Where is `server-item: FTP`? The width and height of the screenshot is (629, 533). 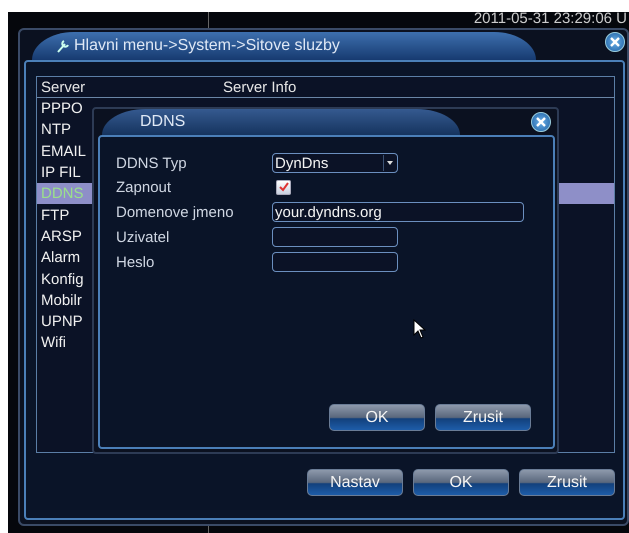
server-item: FTP is located at coordinates (53, 215).